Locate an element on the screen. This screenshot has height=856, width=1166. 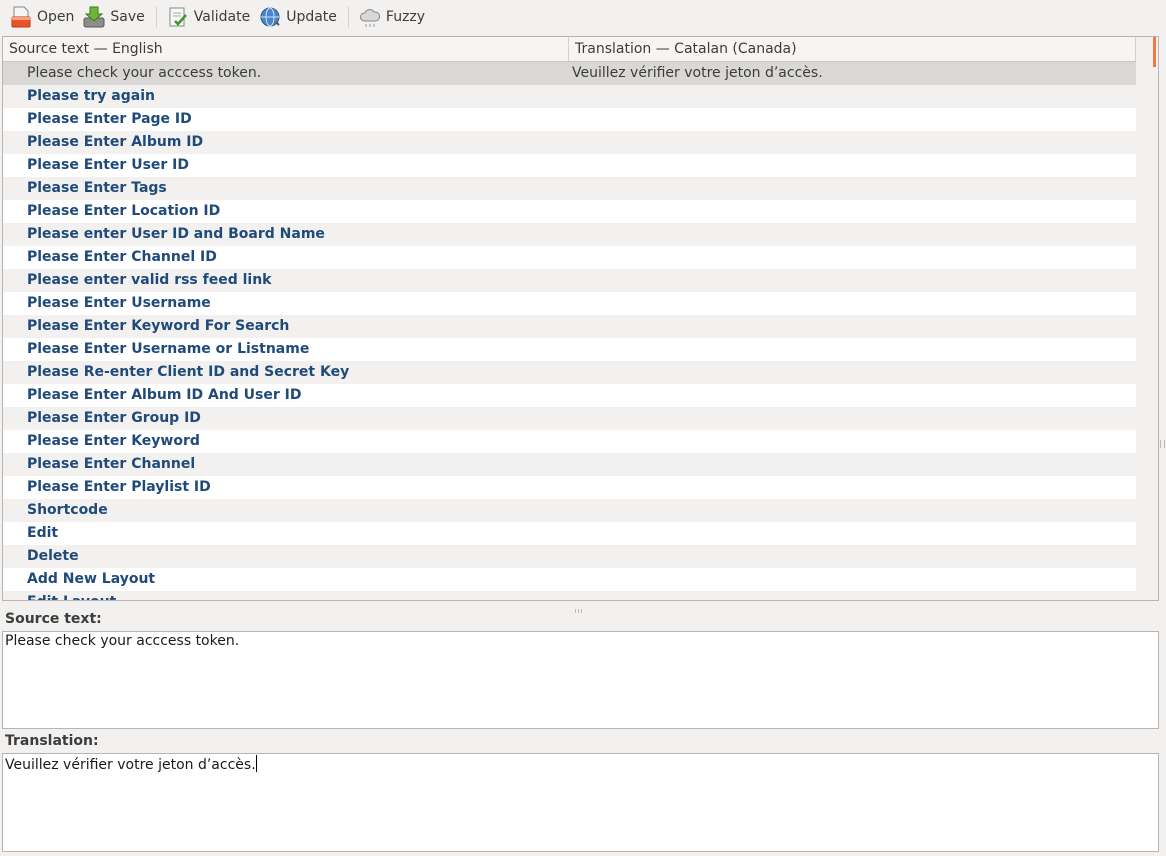
table-row: Please try again is located at coordinates (569, 96).